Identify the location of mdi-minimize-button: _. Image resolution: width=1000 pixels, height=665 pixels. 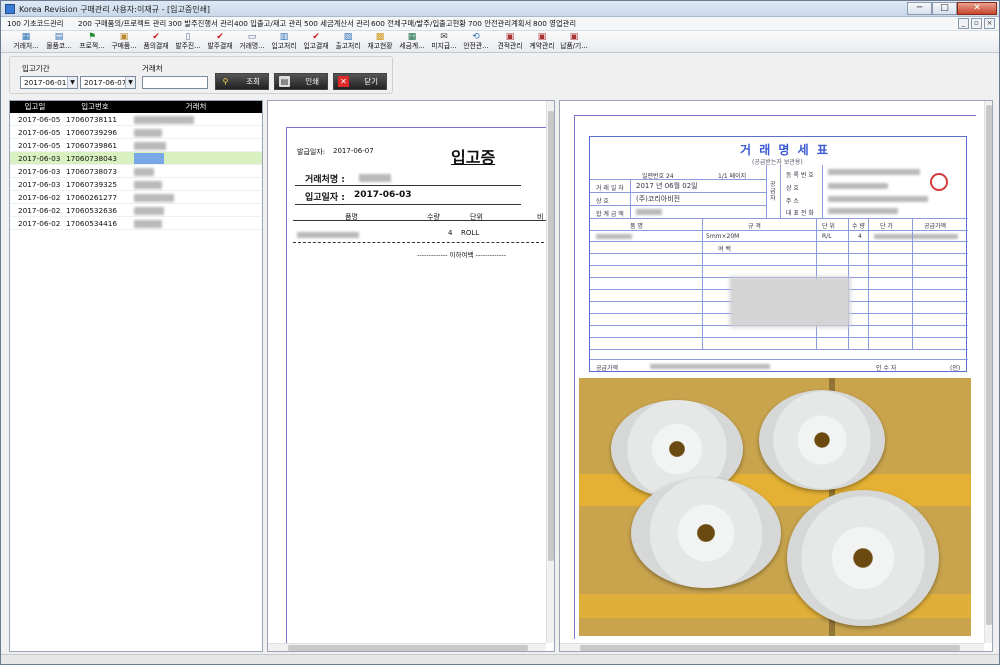
(963, 23).